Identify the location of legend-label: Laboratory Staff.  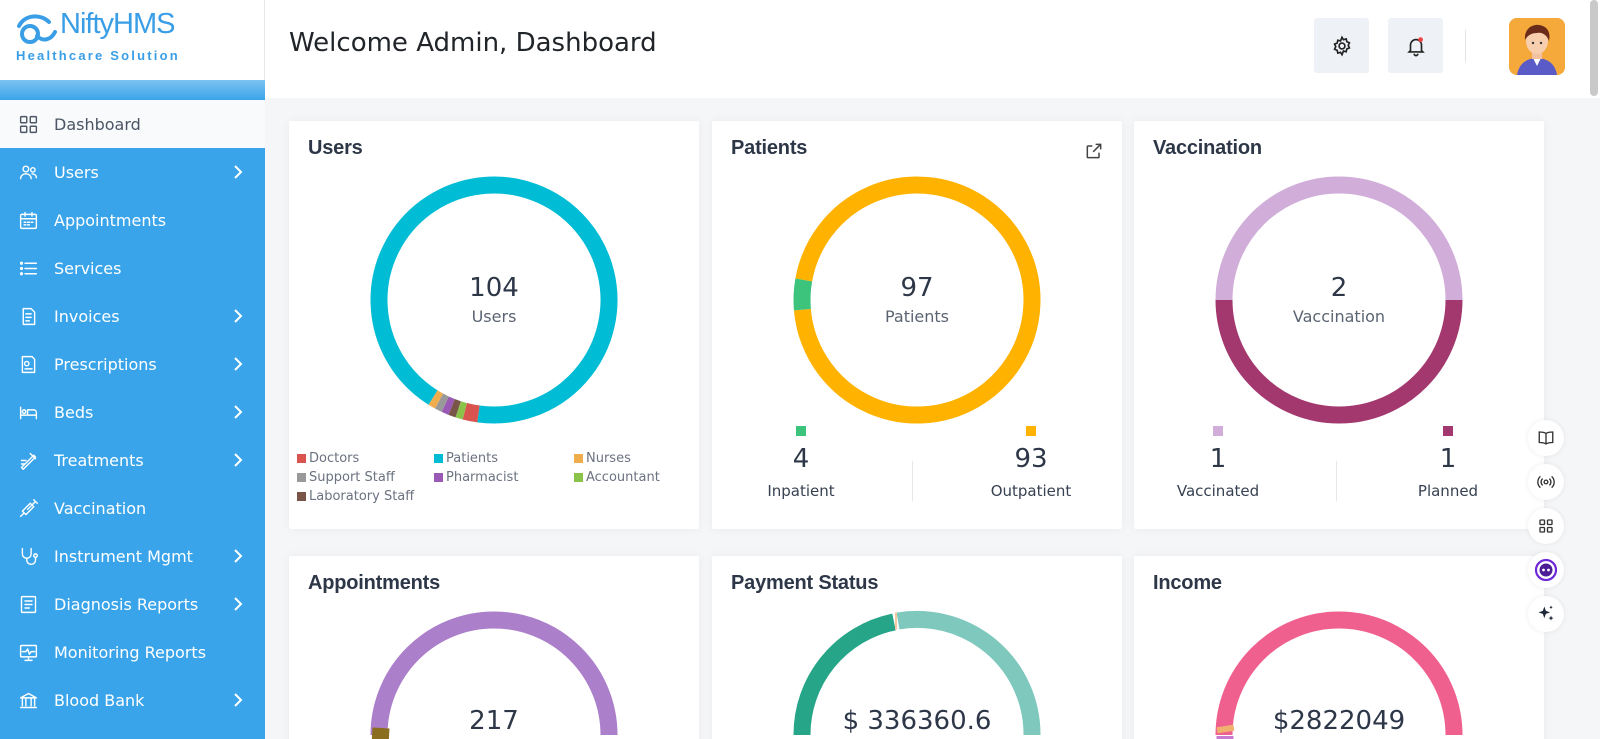
(362, 496).